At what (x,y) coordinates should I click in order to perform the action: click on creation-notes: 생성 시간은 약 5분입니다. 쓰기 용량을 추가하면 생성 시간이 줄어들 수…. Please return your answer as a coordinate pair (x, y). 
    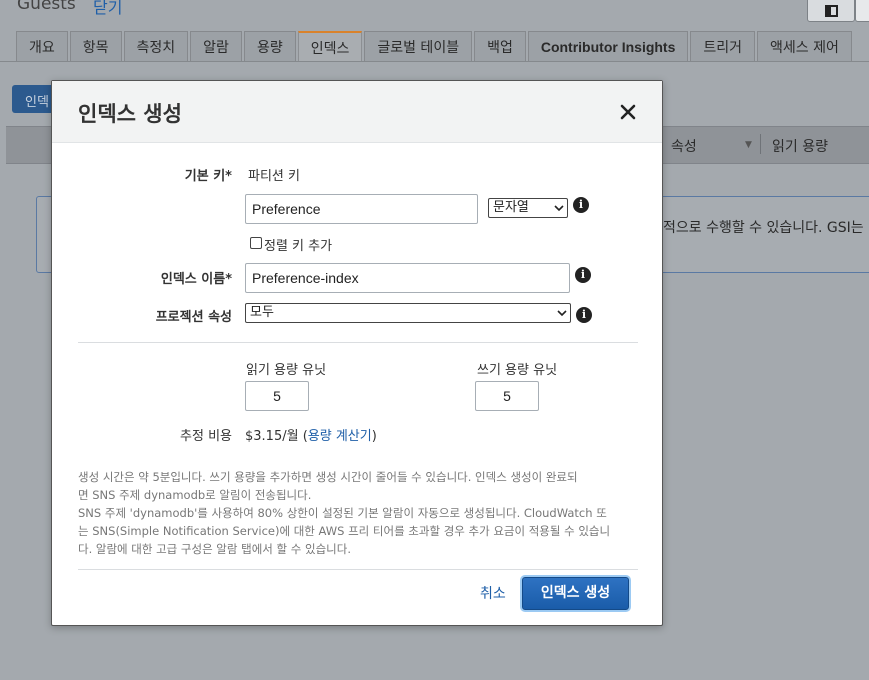
    Looking at the image, I should click on (358, 513).